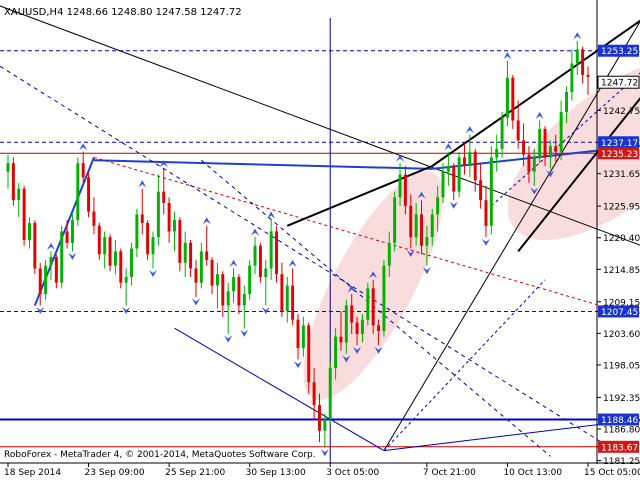  Describe the element at coordinates (64, 231) in the screenshot. I see `impulse-line-up` at that location.